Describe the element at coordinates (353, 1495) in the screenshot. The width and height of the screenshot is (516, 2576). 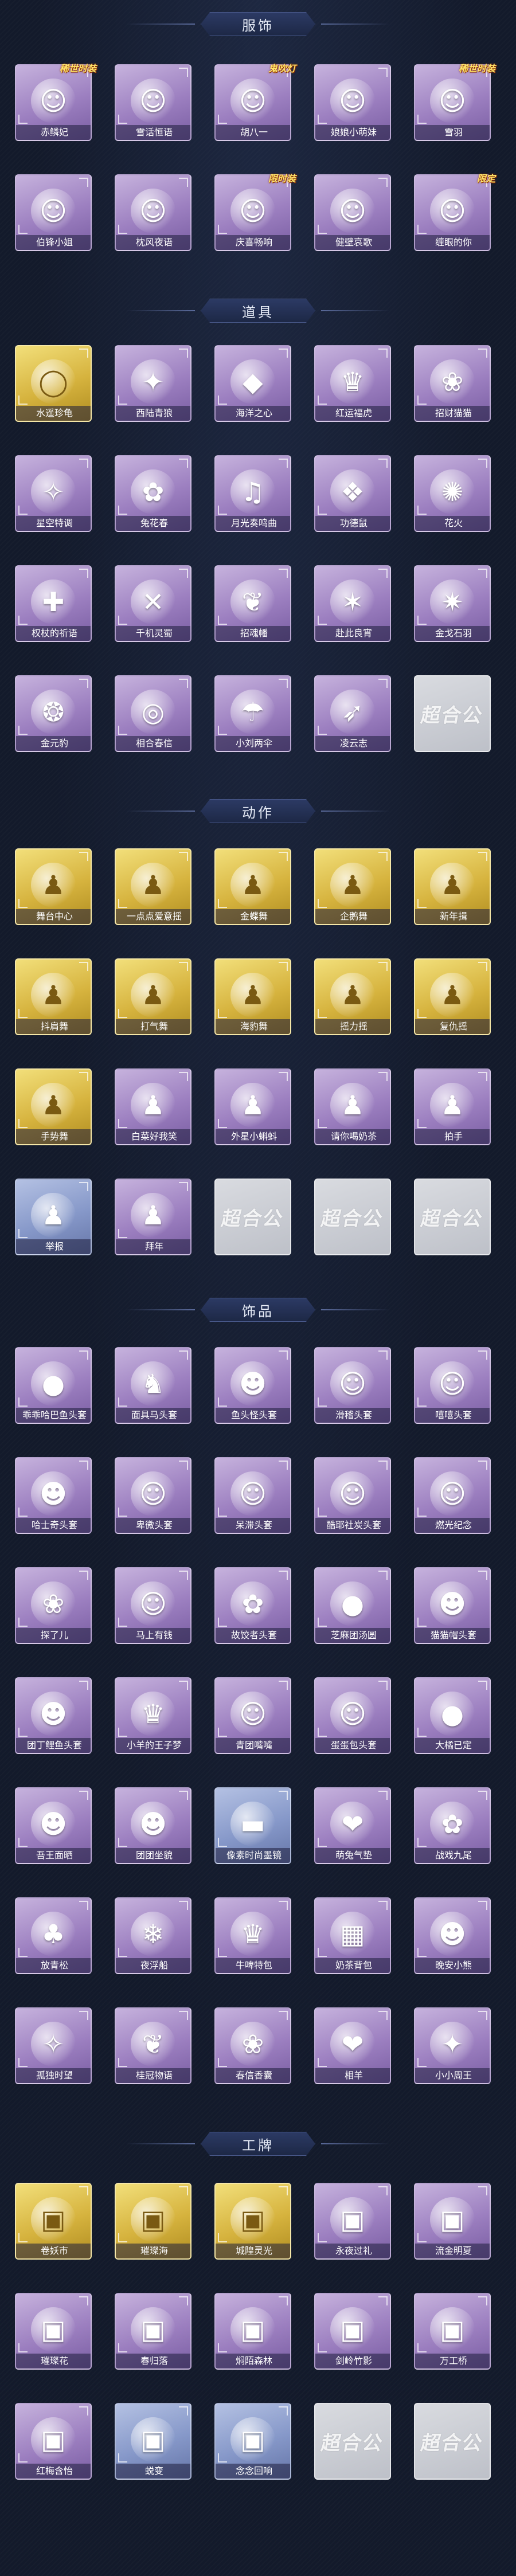
I see `item-card: ☺ 酷耶社炭头套` at that location.